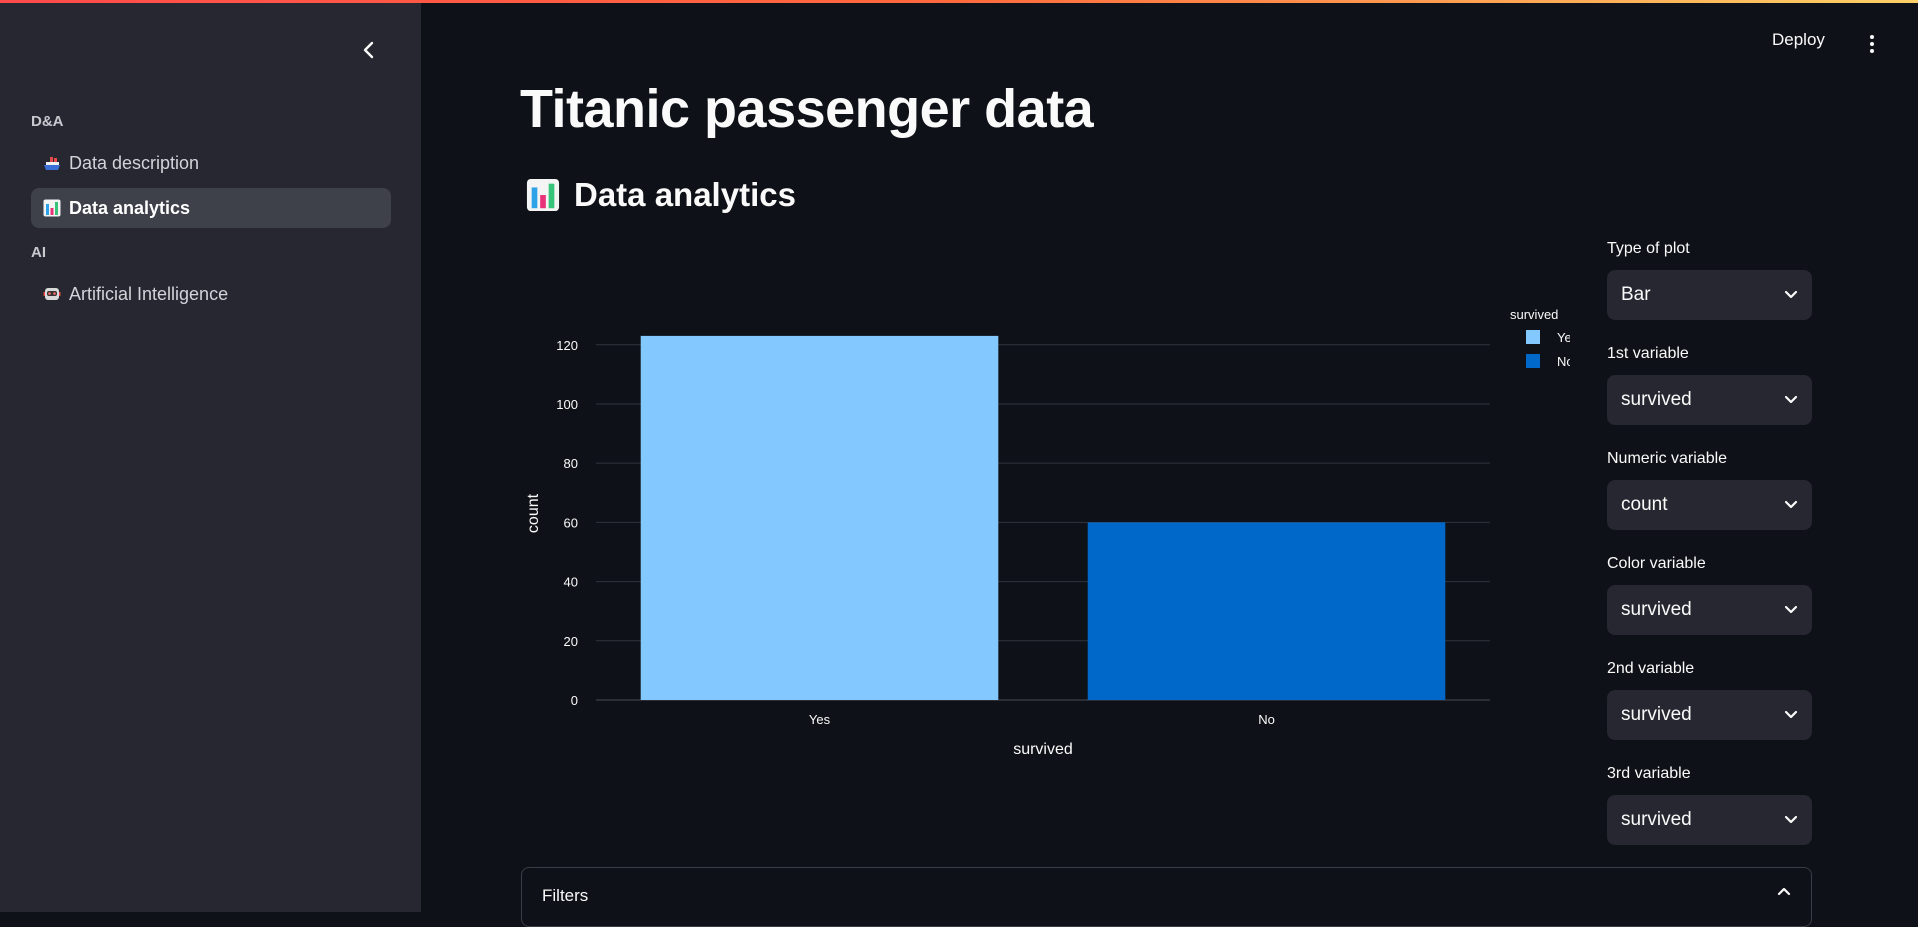  I want to click on chevron-left-icon, so click(368, 50).